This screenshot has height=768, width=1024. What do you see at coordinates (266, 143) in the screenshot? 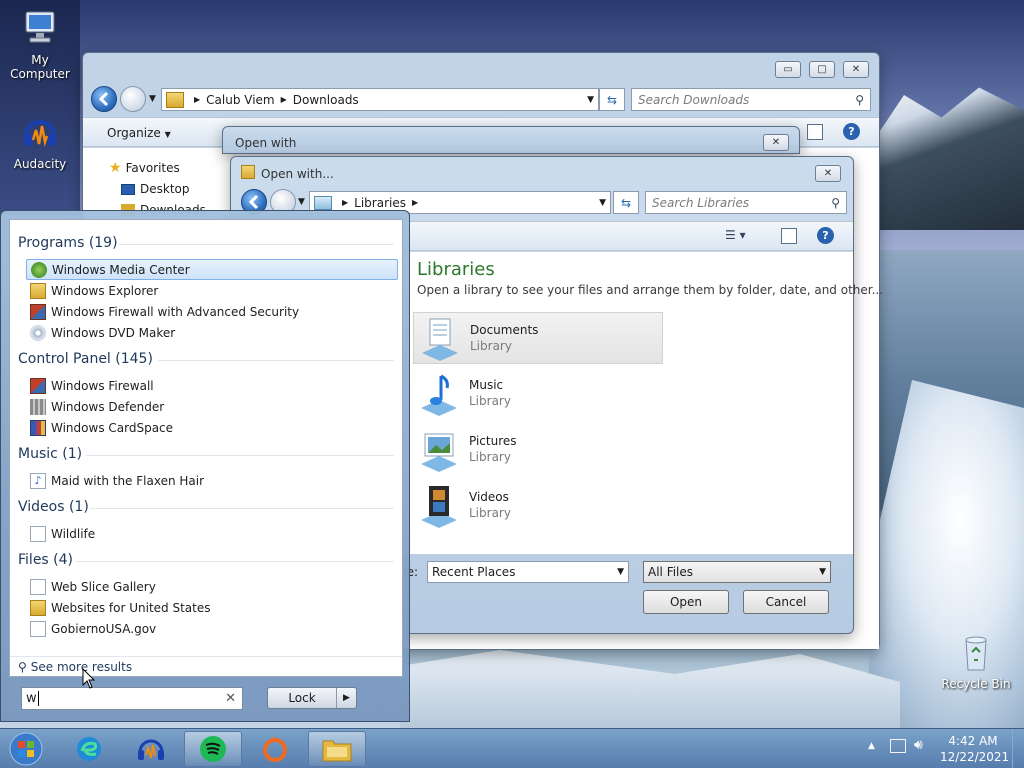
I see `open-with-outer-title: Open with` at bounding box center [266, 143].